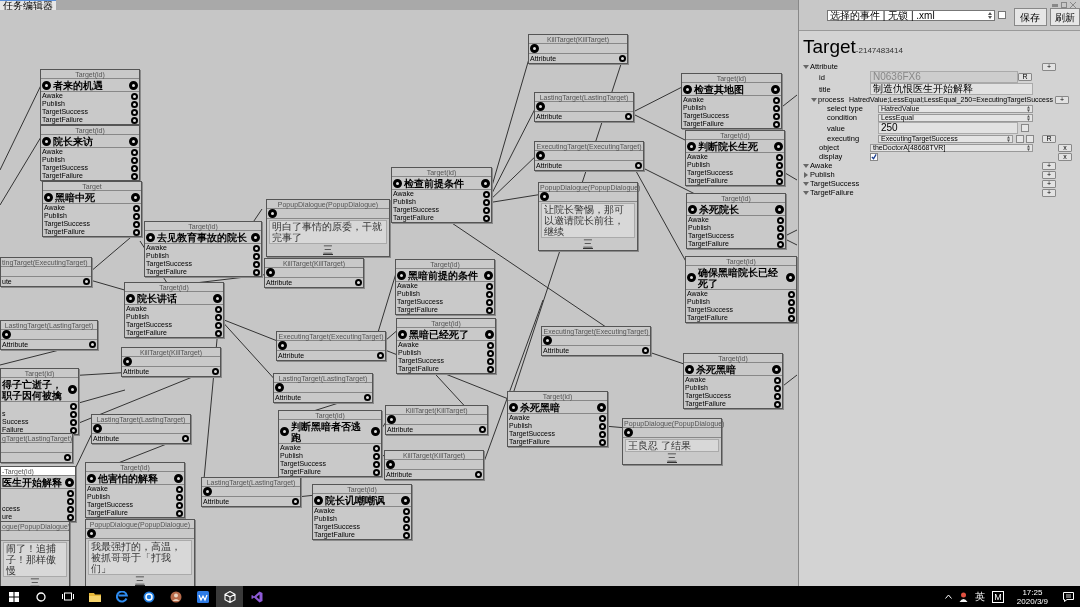 The height and width of the screenshot is (607, 1080). I want to click on node-title: 院长来访, so click(73, 141).